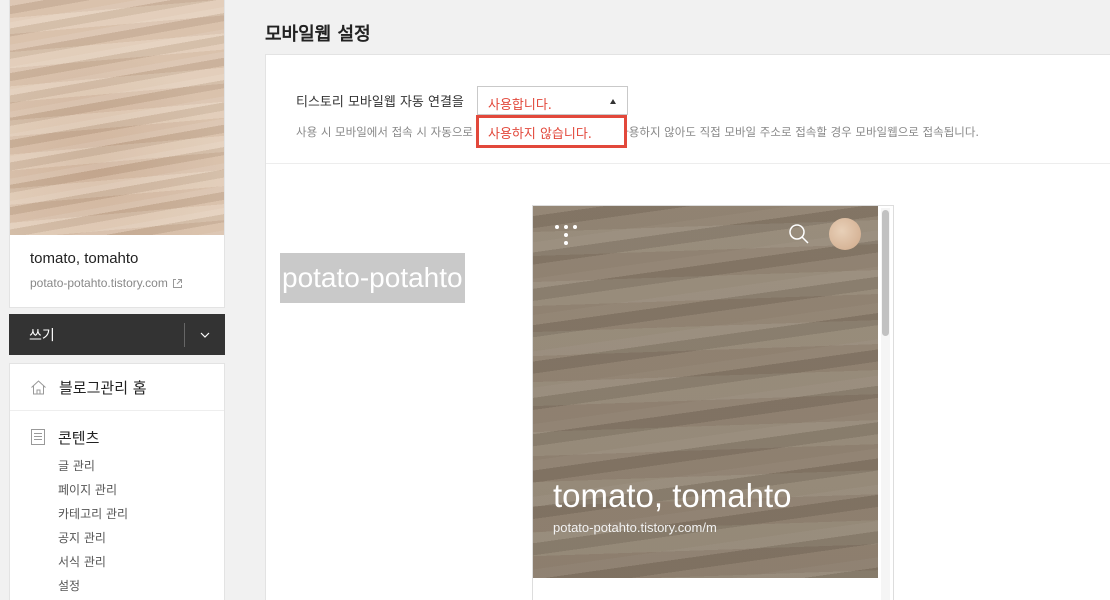 The image size is (1110, 600). I want to click on blog-url-link: potato-potahto.tistory.com, so click(106, 283).